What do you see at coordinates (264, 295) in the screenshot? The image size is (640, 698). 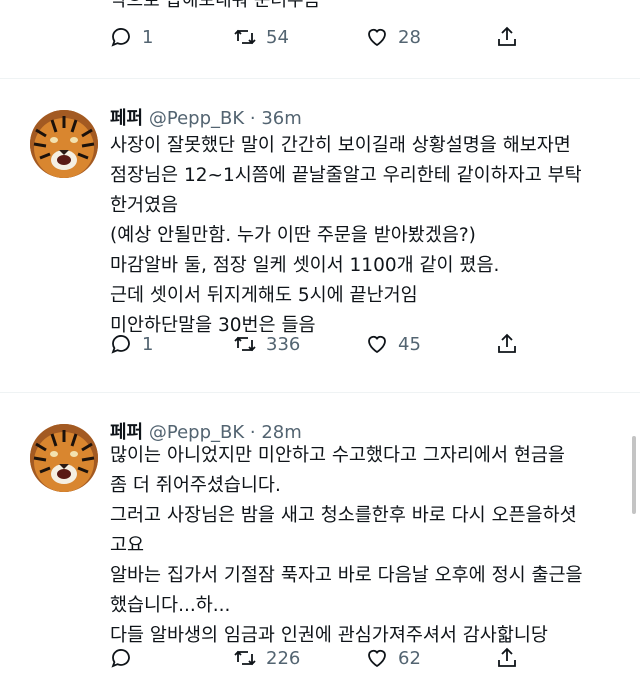 I see `tweet-line: 근데 셋이서 뒤지게해도 5시에 끝난거임` at bounding box center [264, 295].